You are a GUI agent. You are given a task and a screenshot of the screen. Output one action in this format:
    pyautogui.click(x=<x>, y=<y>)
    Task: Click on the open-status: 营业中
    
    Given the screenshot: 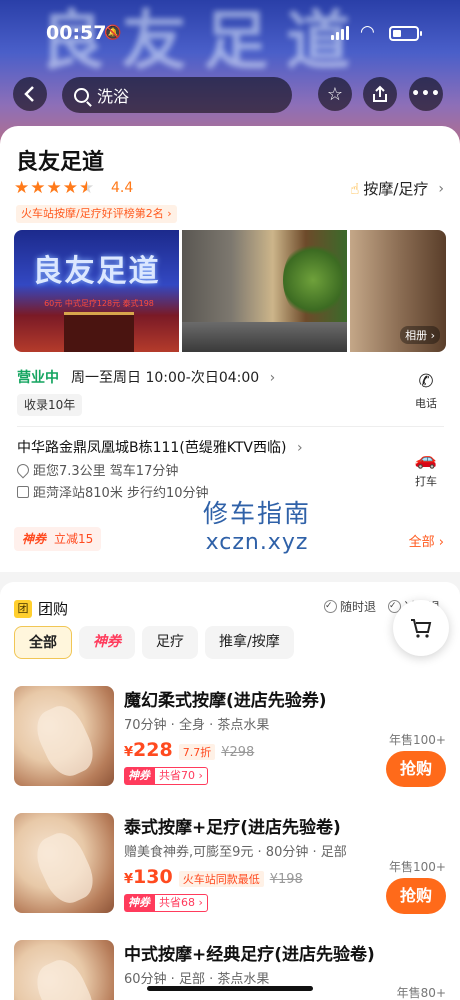 What is the action you would take?
    pyautogui.click(x=38, y=378)
    